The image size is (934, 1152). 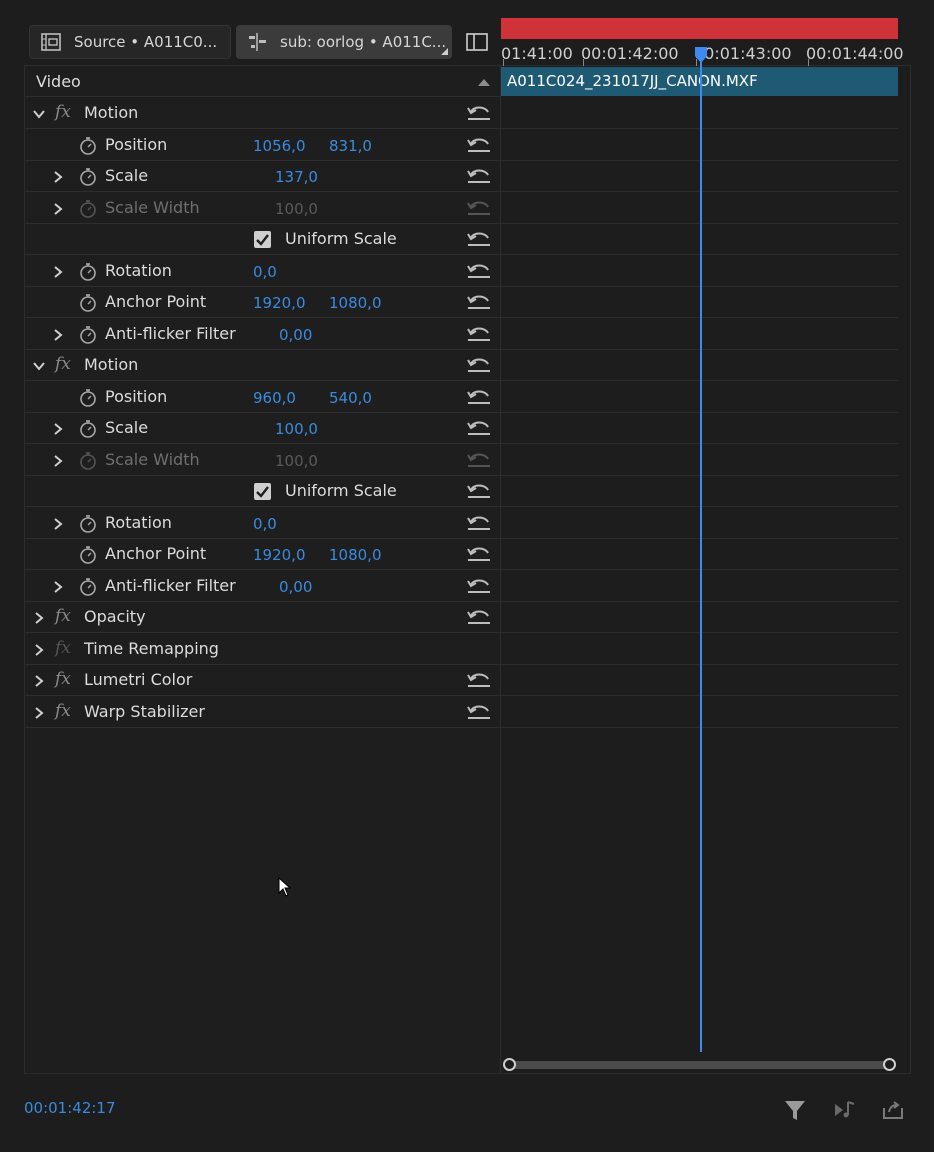 What do you see at coordinates (699, 28) in the screenshot?
I see `work-area-bar` at bounding box center [699, 28].